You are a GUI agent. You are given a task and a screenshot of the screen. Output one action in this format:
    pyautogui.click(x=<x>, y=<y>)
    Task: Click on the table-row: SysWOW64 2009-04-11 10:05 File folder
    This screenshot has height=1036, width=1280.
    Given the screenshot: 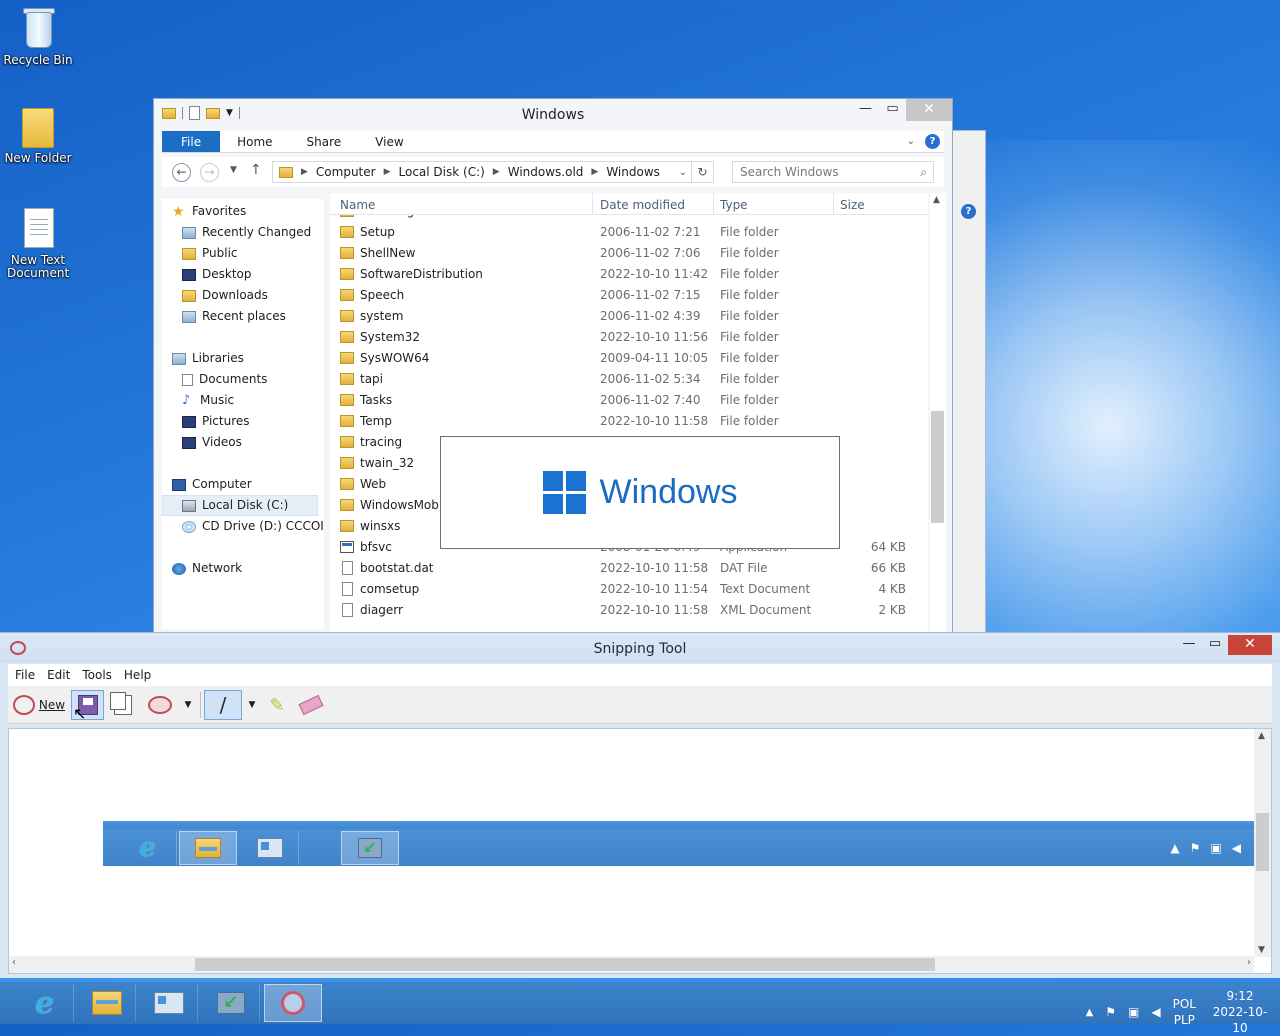 What is the action you would take?
    pyautogui.click(x=629, y=358)
    